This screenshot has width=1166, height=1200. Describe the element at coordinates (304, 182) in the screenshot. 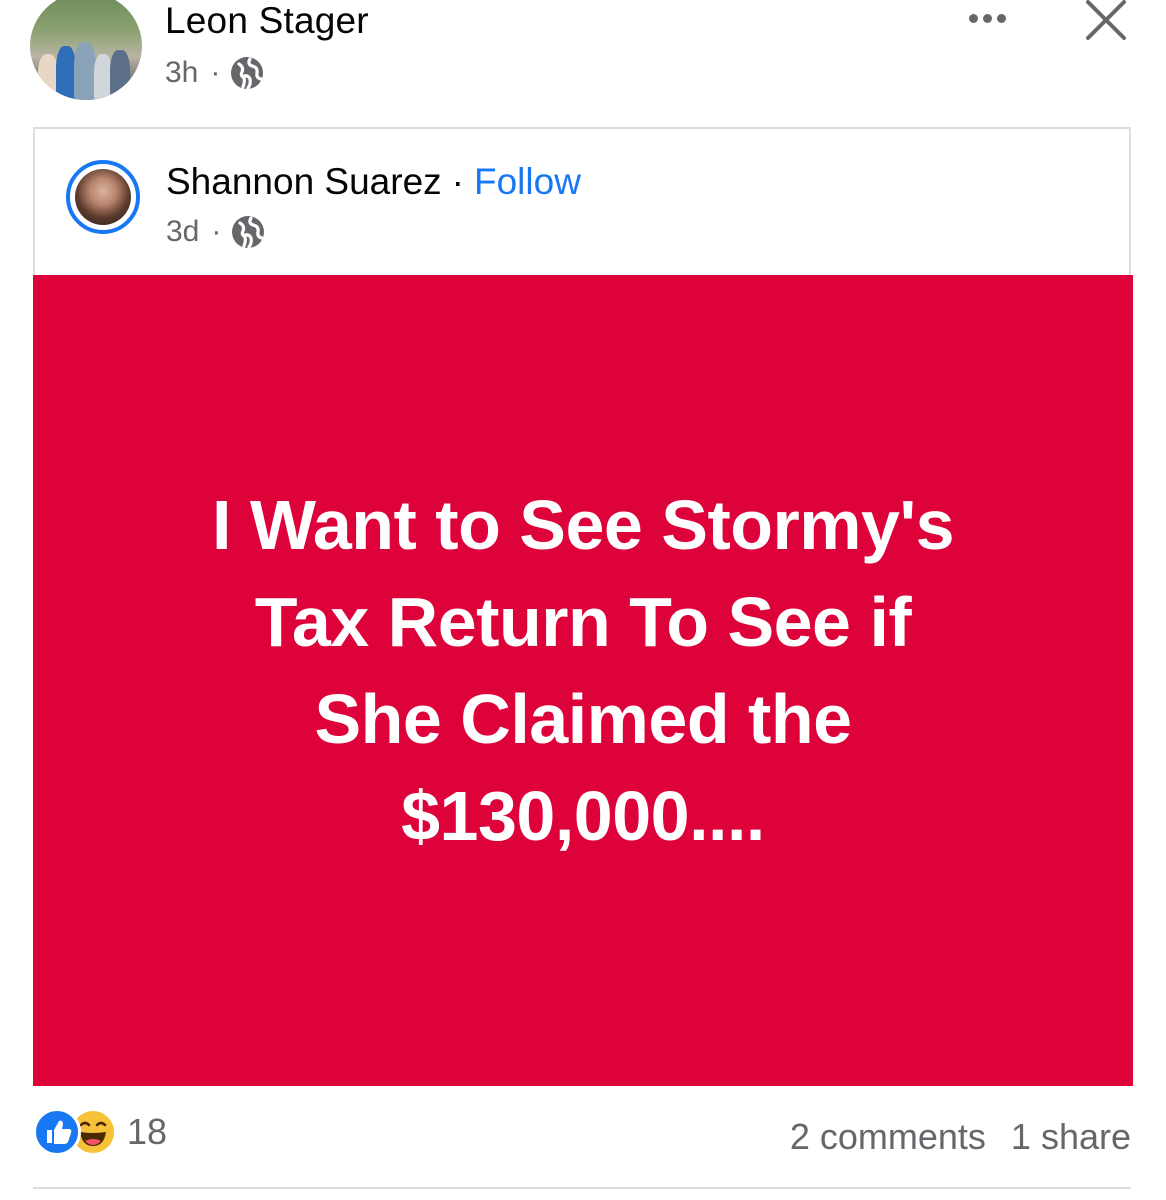

I see `shared-author-name: Shannon Suarez` at that location.